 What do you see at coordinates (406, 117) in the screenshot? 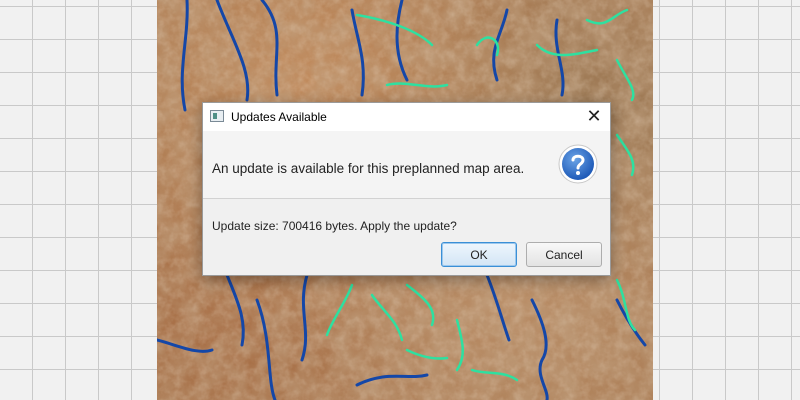
I see `dialog-titlebar: Updates Available ✕` at bounding box center [406, 117].